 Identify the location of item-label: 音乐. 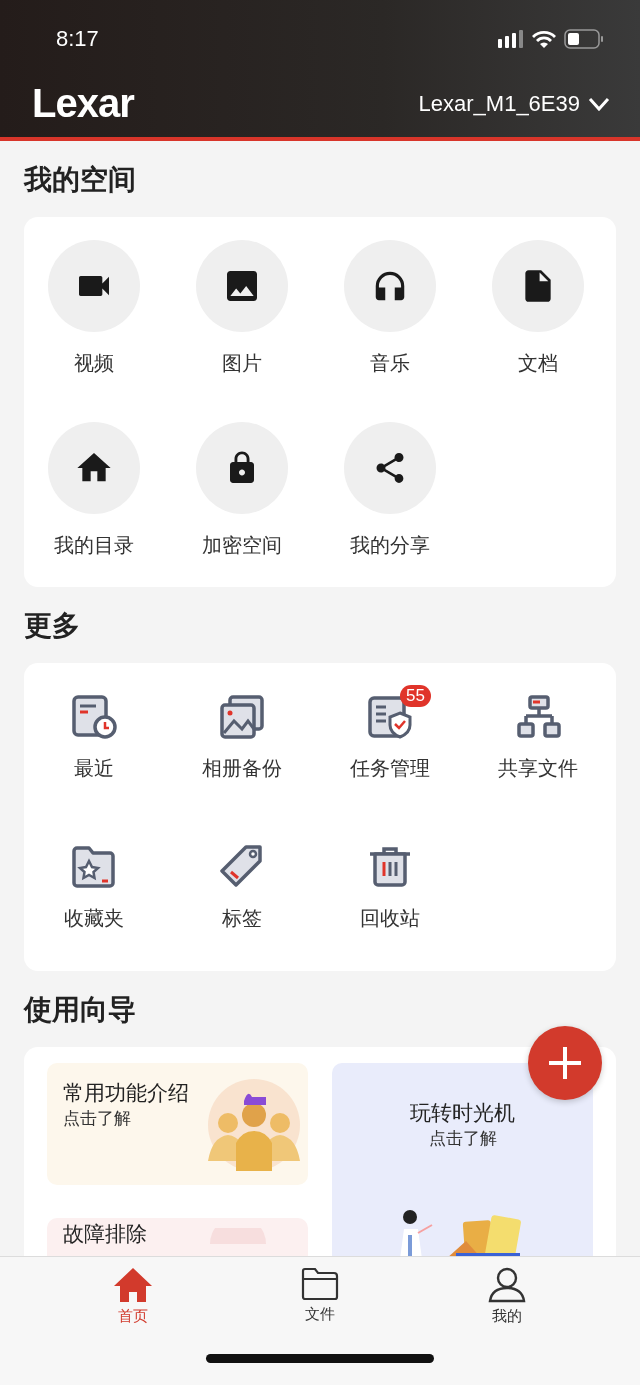
(390, 363).